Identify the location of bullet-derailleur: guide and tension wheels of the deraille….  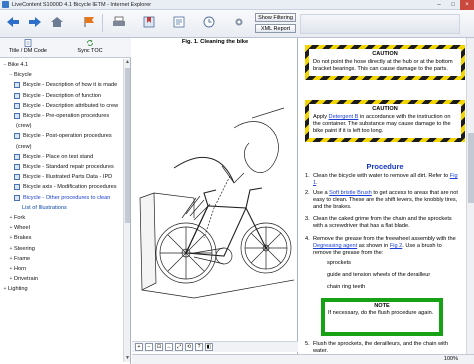
(379, 275).